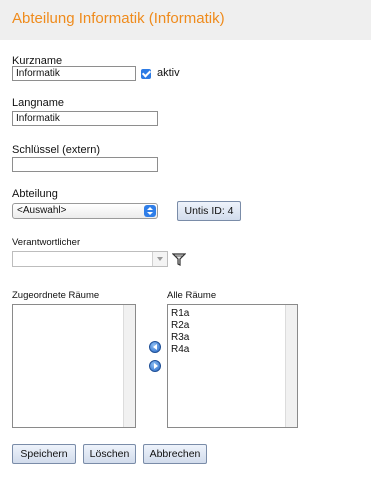 Image resolution: width=371 pixels, height=479 pixels. Describe the element at coordinates (109, 454) in the screenshot. I see `delete-button: Löschen` at that location.